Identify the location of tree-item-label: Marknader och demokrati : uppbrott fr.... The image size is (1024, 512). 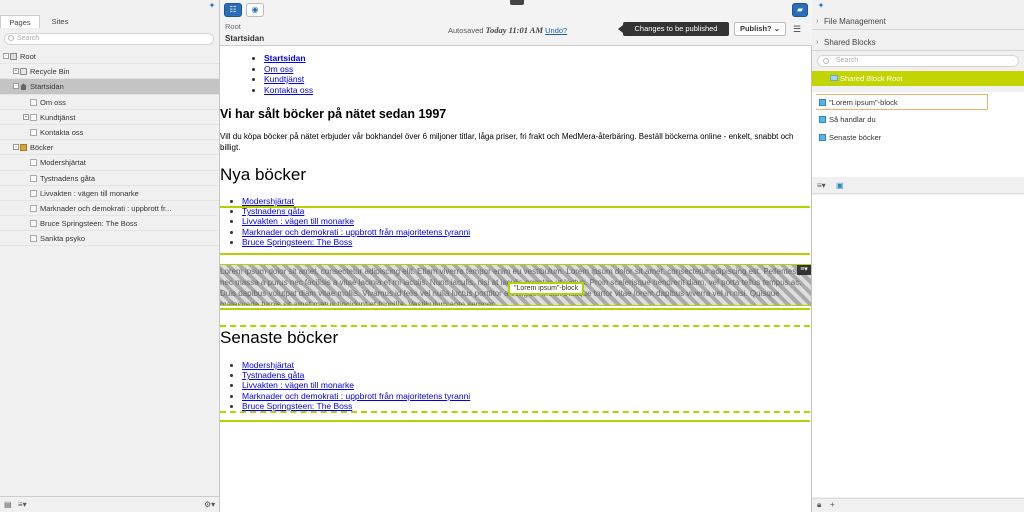
(106, 208).